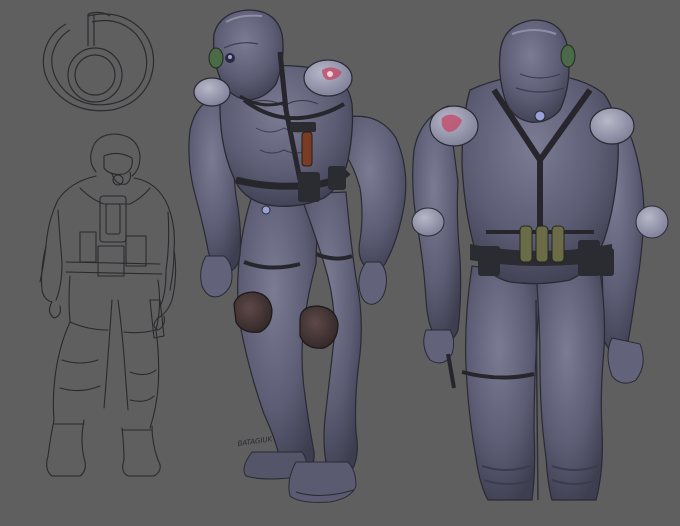  Describe the element at coordinates (108, 305) in the screenshot. I see `sketch-soldier-figure` at that location.